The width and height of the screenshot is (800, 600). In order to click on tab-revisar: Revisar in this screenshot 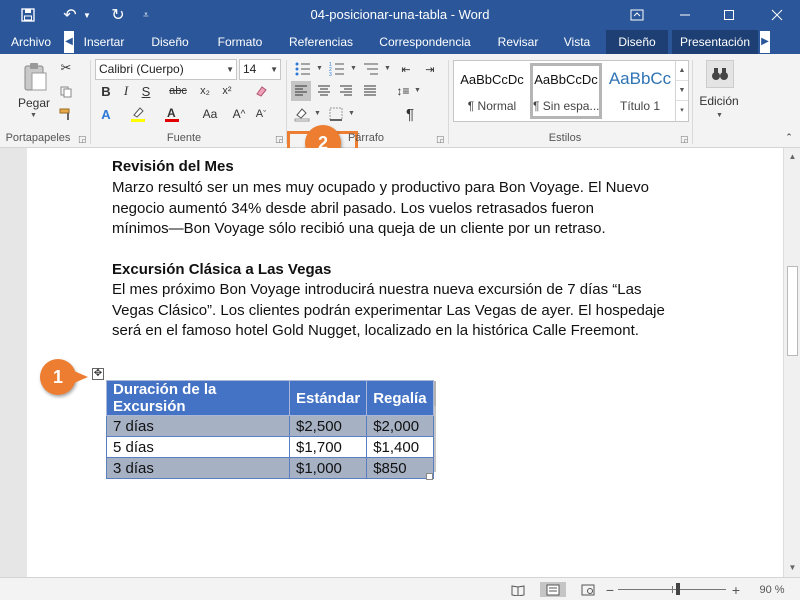, I will do `click(518, 42)`.